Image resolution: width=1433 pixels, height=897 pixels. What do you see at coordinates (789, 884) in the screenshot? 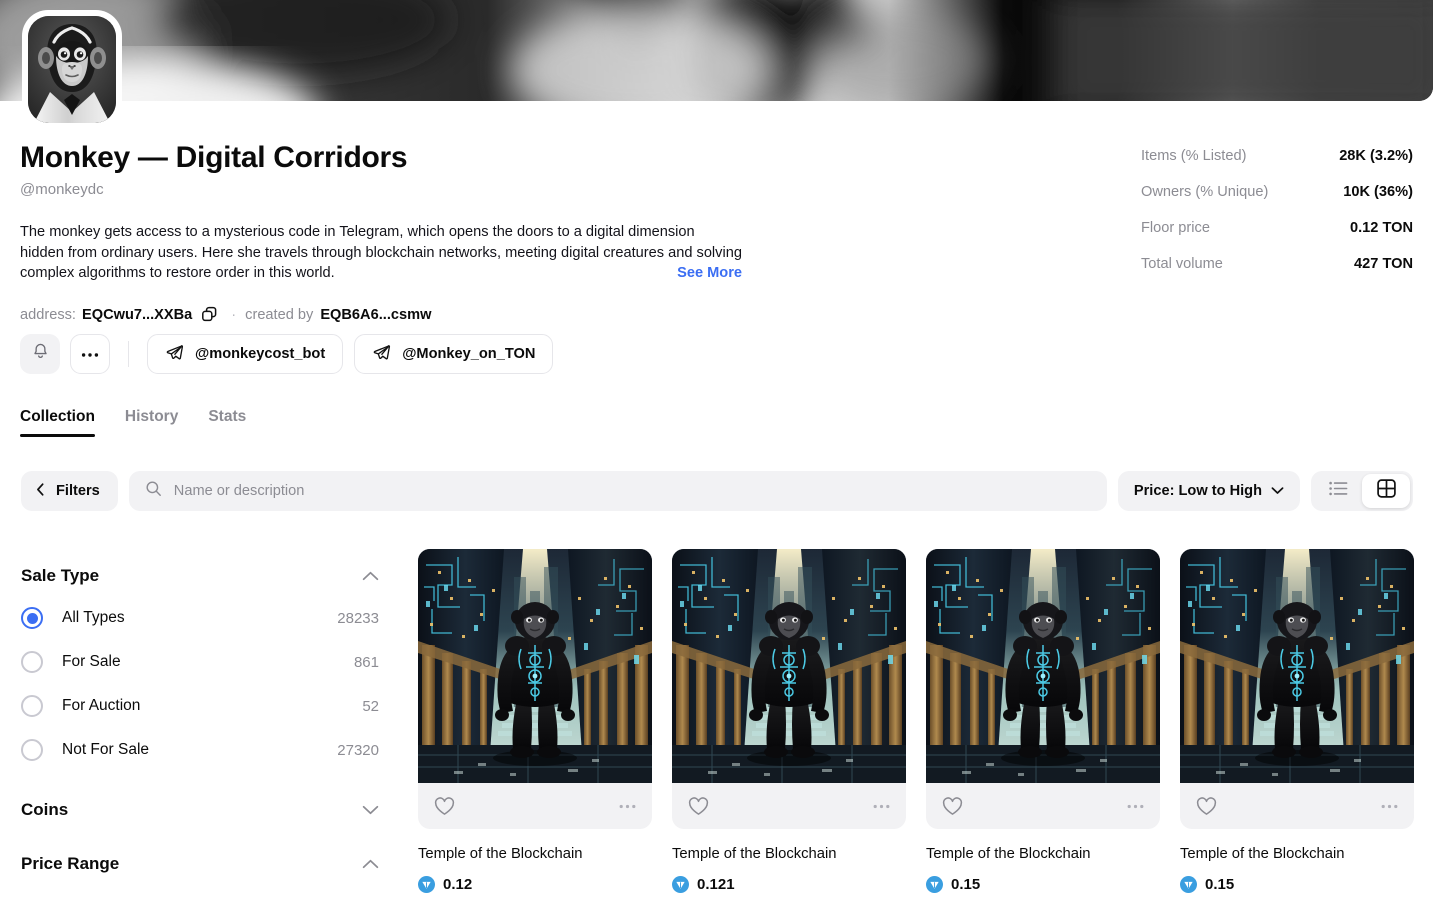
I see `nft-price: 0.121` at bounding box center [789, 884].